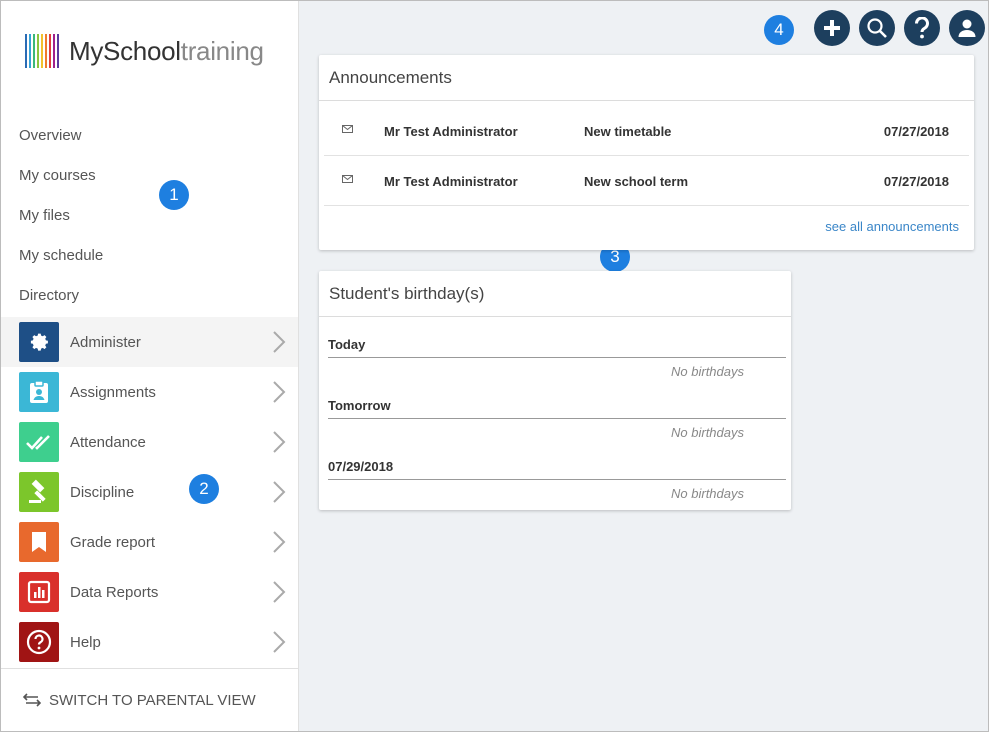  Describe the element at coordinates (892, 226) in the screenshot. I see `see-all-announcements-link: see all announcements` at that location.